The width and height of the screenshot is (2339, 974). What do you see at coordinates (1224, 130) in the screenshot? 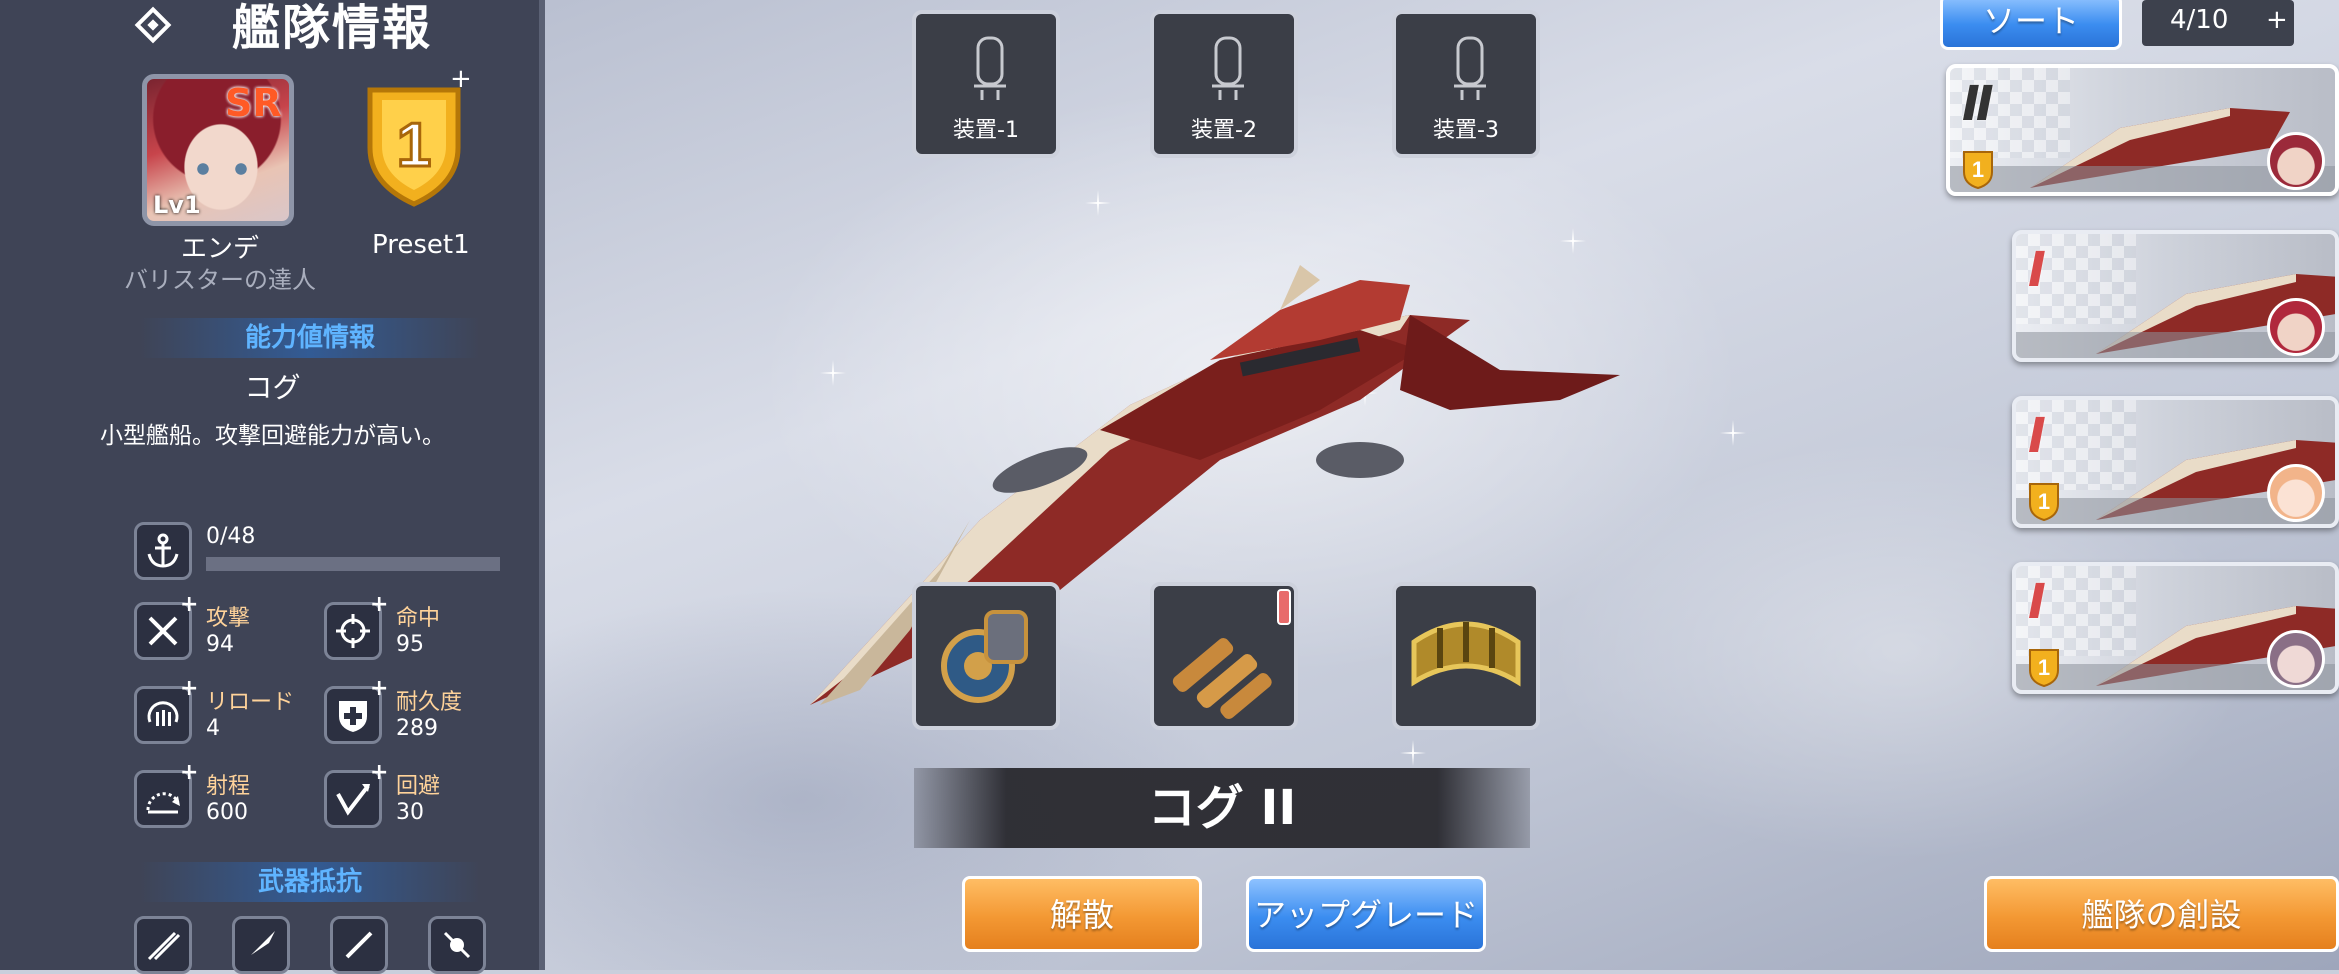
I see `equipment-slot-label: 装置-2` at bounding box center [1224, 130].